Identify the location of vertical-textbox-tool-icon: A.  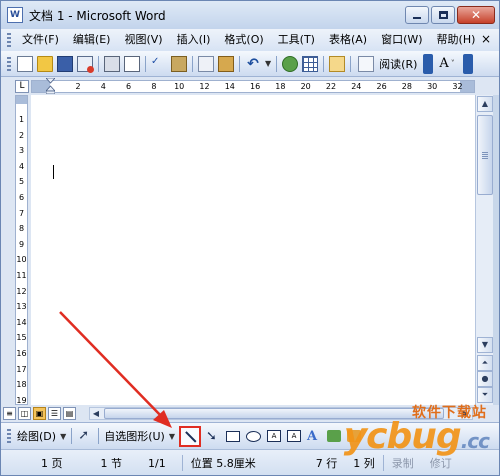
(294, 436).